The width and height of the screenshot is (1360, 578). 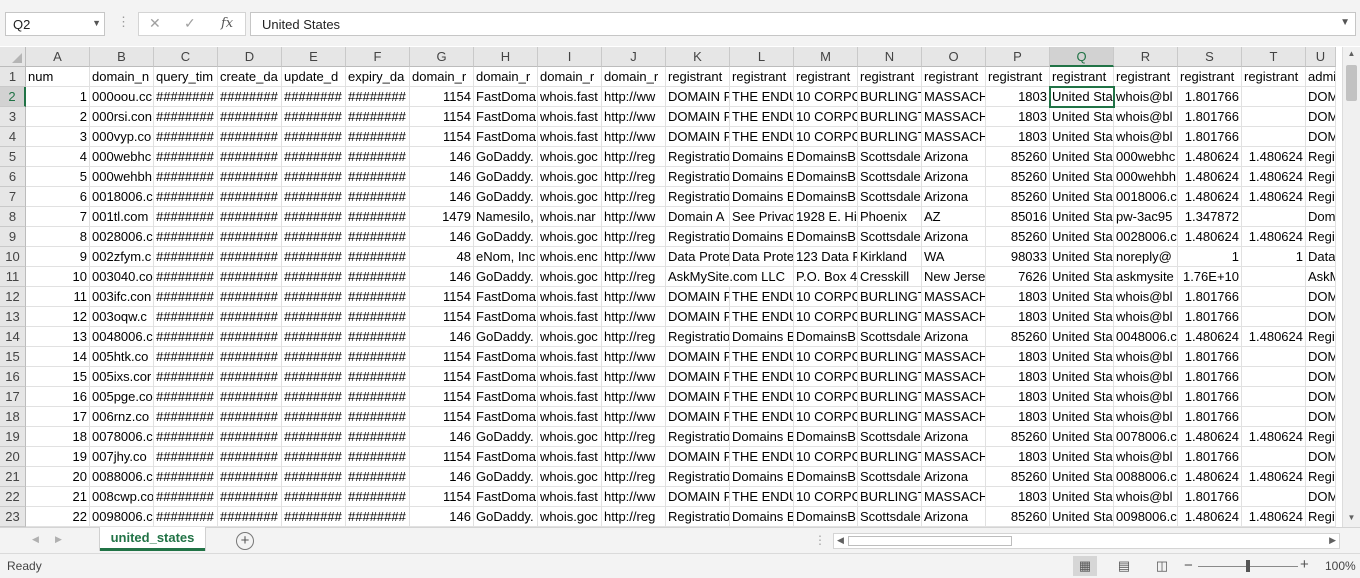 What do you see at coordinates (1146, 337) in the screenshot?
I see `cell-r14: 0048006.c` at bounding box center [1146, 337].